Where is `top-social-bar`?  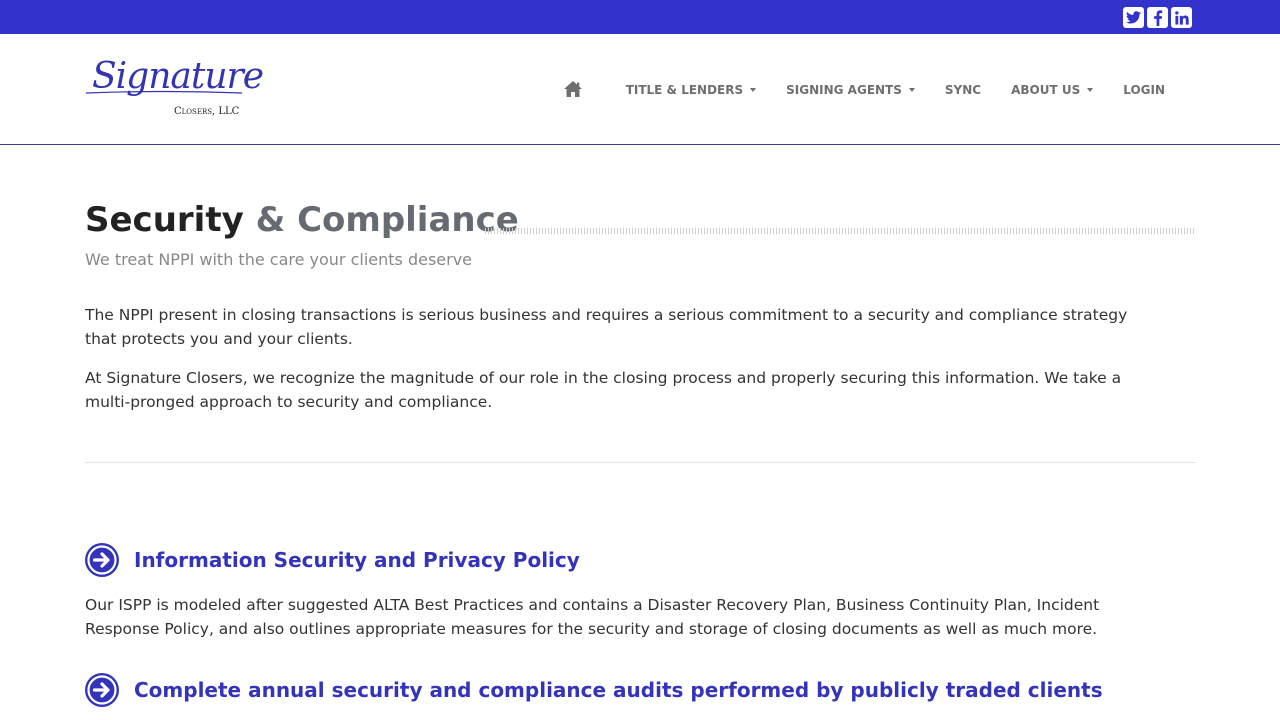 top-social-bar is located at coordinates (640, 17).